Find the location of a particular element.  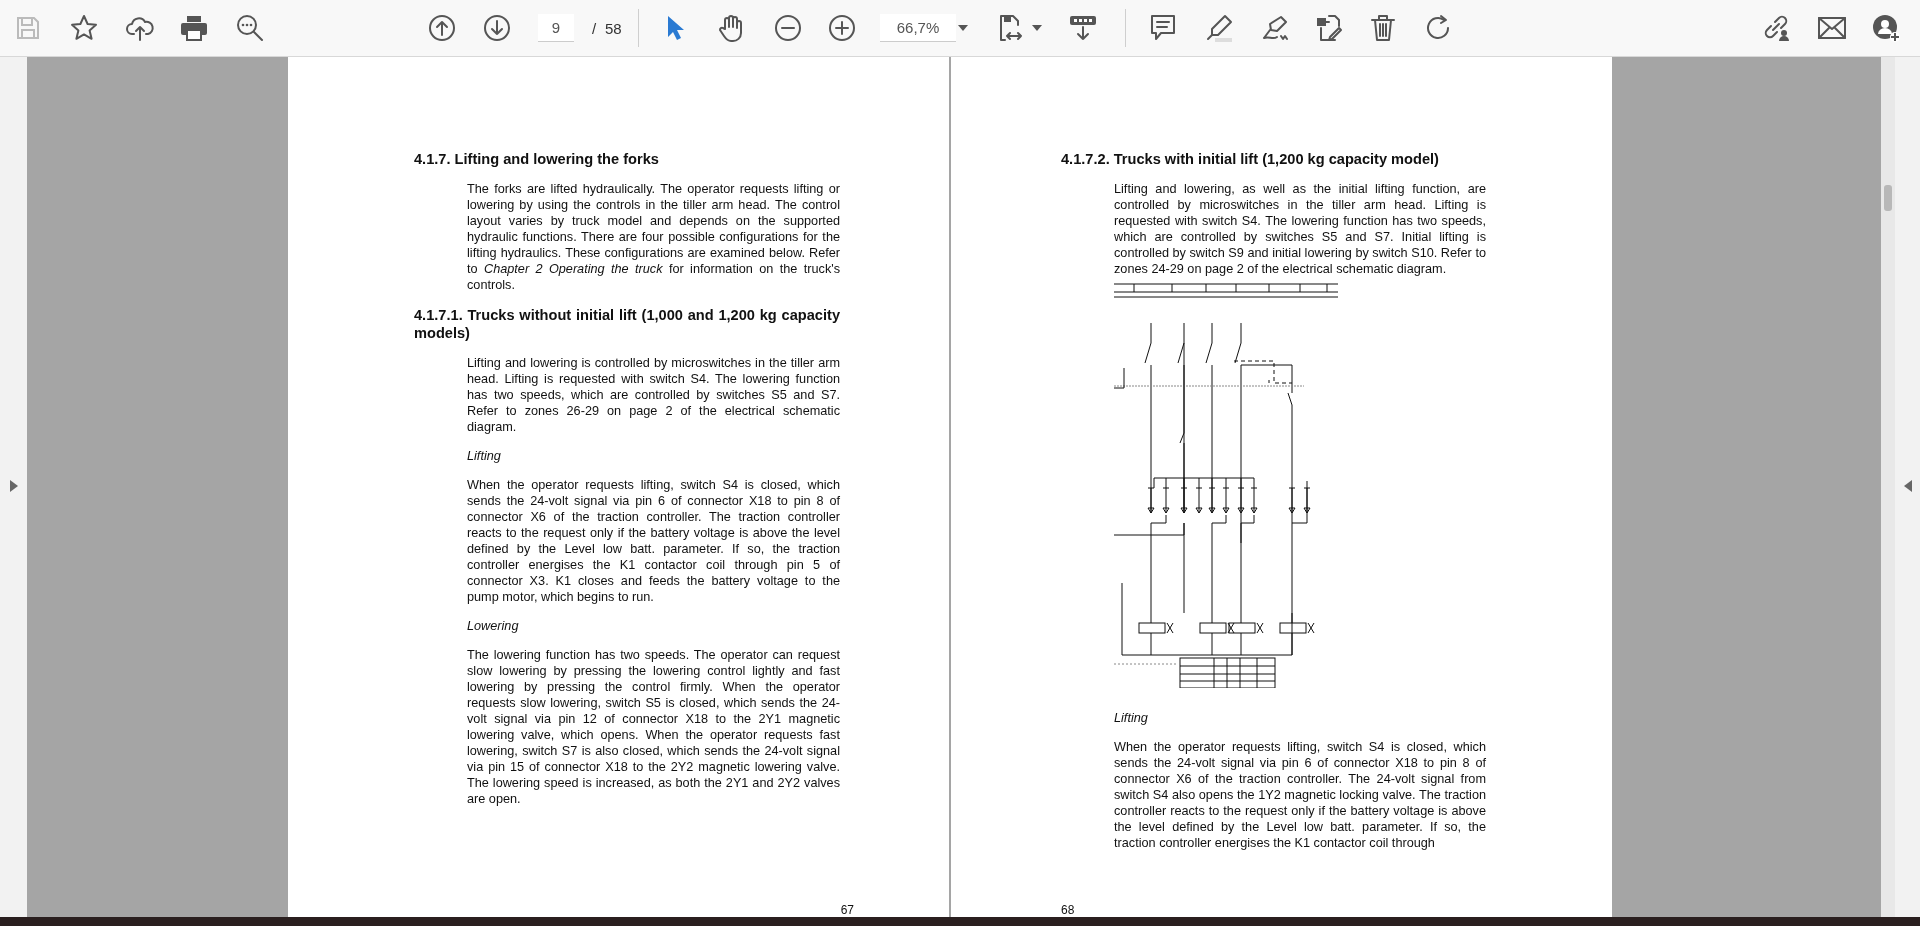

search-icon is located at coordinates (250, 28).